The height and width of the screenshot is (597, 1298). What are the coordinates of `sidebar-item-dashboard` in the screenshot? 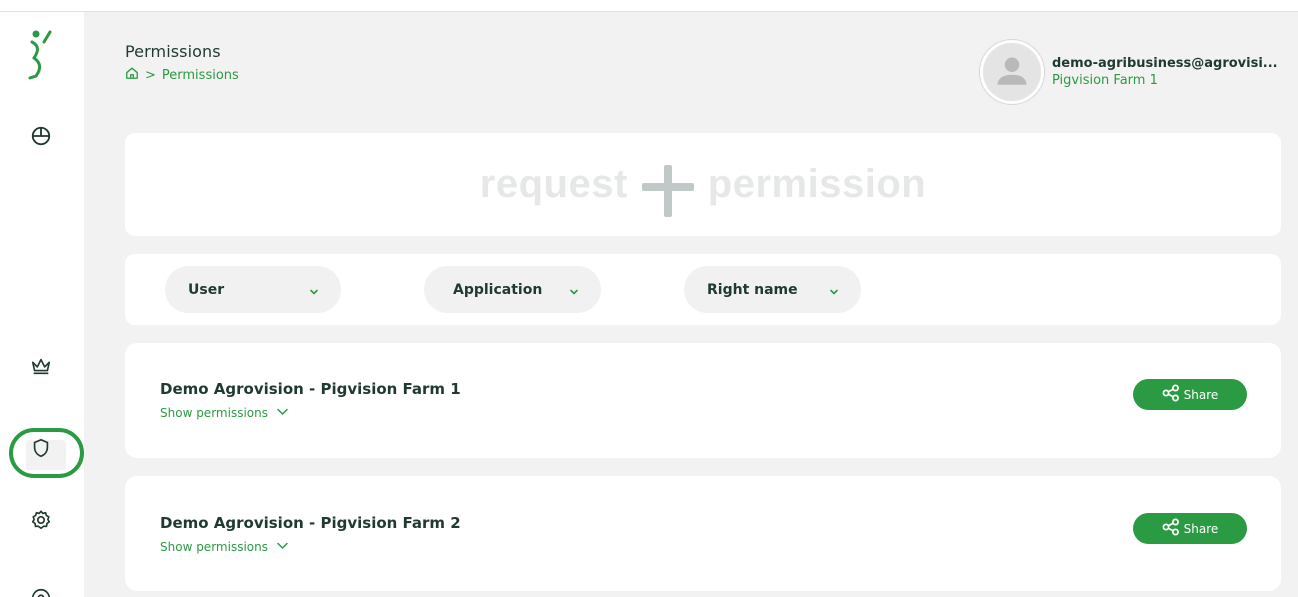 It's located at (41, 138).